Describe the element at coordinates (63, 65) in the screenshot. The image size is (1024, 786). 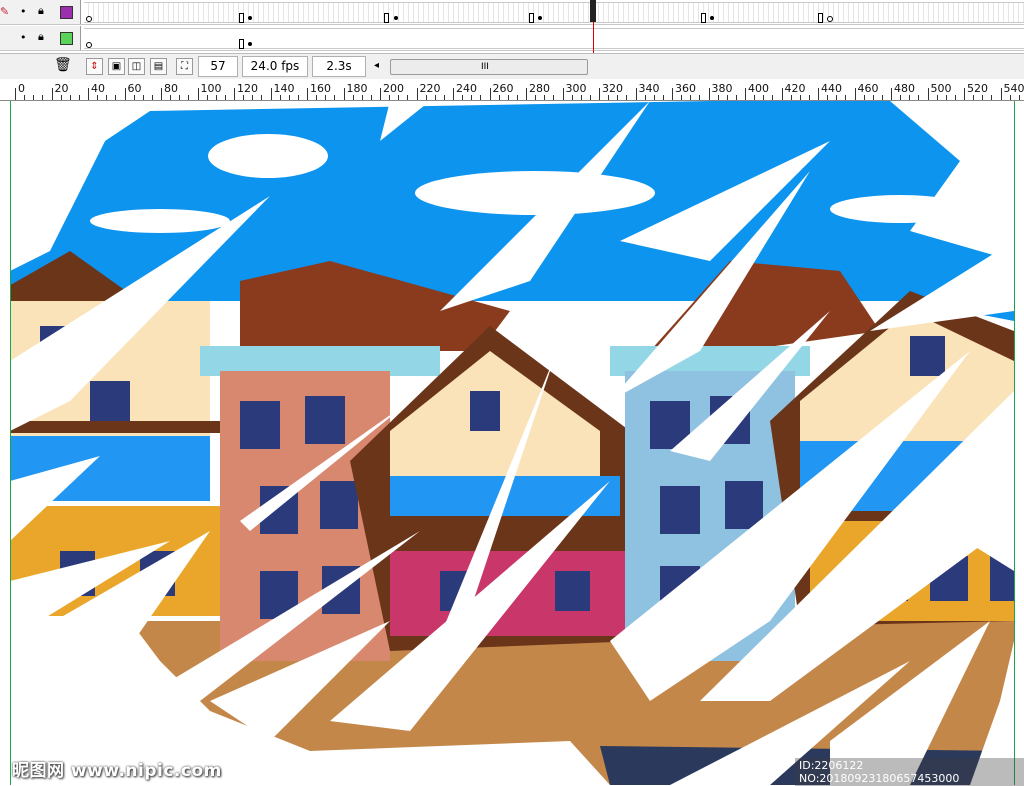
I see `trash-icon: 🗑︎` at that location.